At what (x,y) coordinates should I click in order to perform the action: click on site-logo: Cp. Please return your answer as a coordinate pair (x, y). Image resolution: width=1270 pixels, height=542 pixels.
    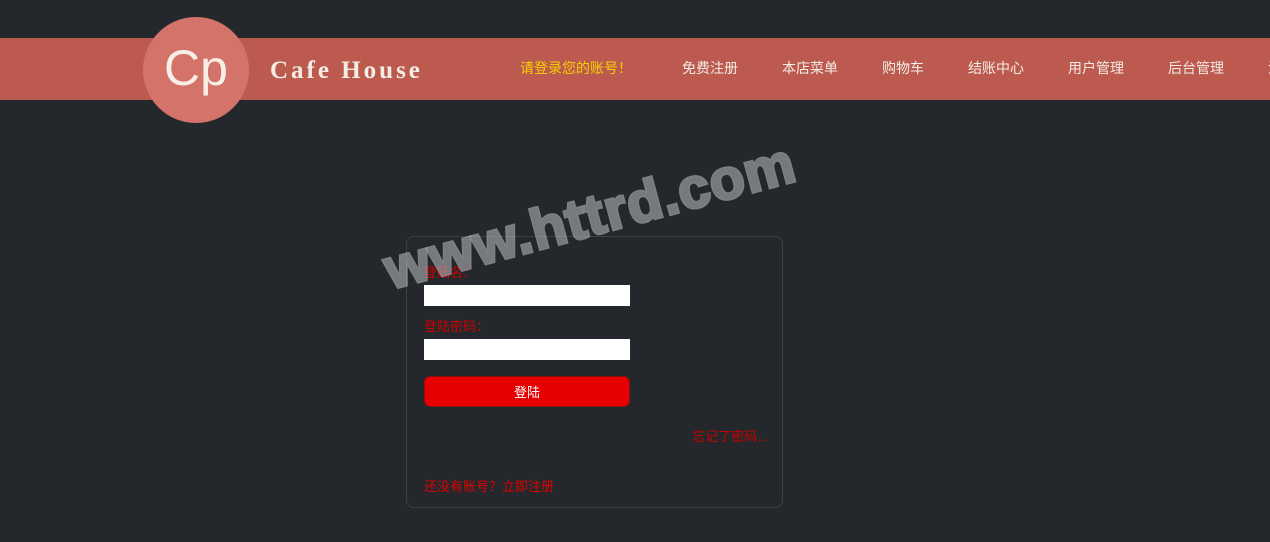
    Looking at the image, I should click on (196, 70).